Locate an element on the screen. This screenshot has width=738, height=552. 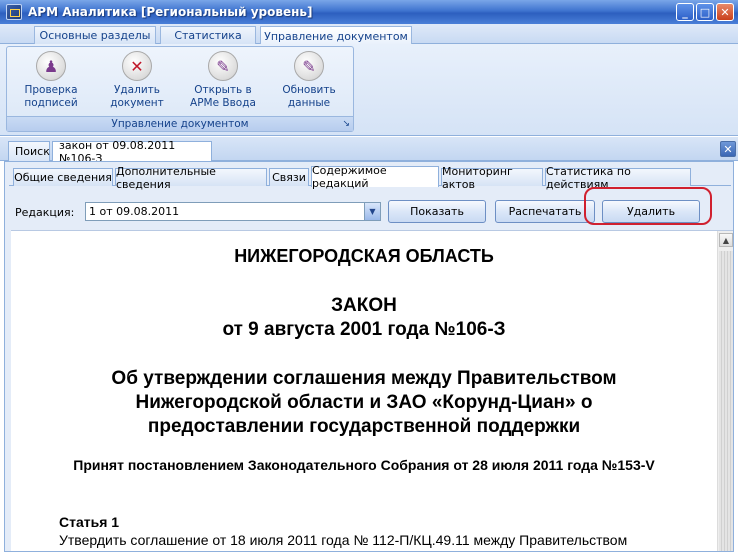
document-tab-bar: Поиск закон от 09.08.2011 №106-З ✕ is located at coordinates (369, 151).